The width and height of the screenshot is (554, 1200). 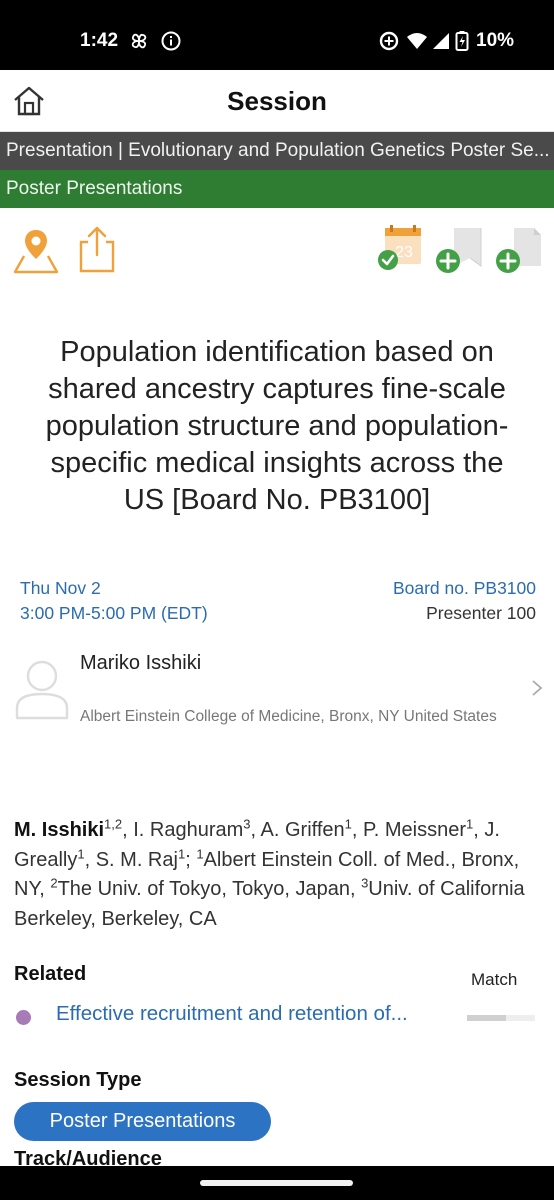 I want to click on author-name: , S. M. Raj, so click(x=131, y=859).